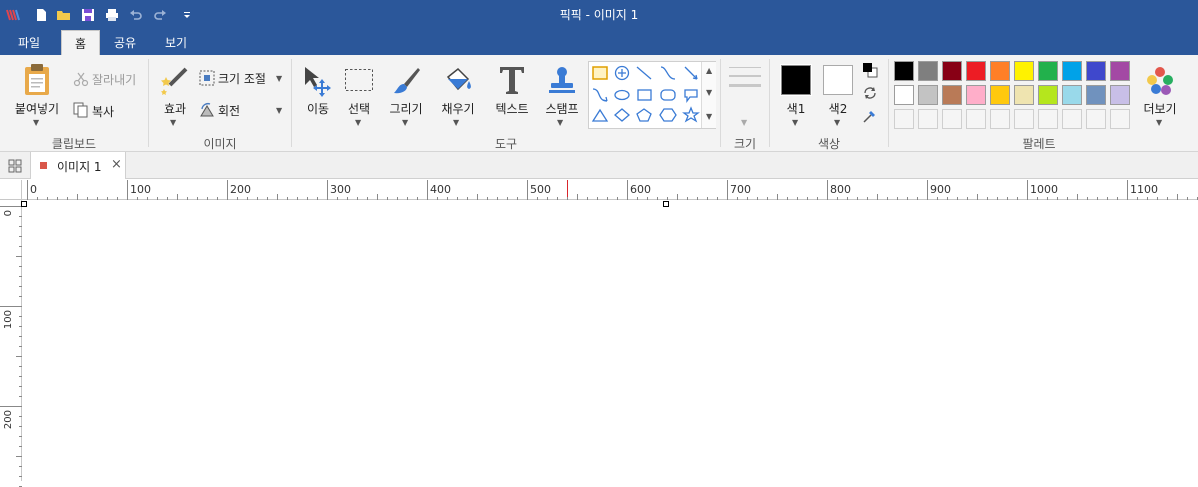 This screenshot has height=487, width=1198. What do you see at coordinates (745, 80) in the screenshot?
I see `line-size-icon` at bounding box center [745, 80].